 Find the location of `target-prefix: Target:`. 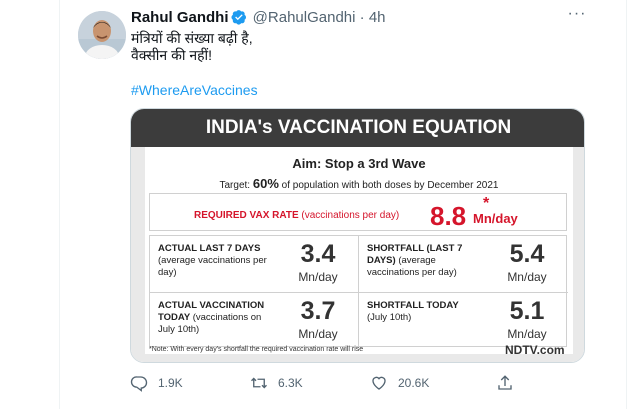

target-prefix: Target: is located at coordinates (236, 185).